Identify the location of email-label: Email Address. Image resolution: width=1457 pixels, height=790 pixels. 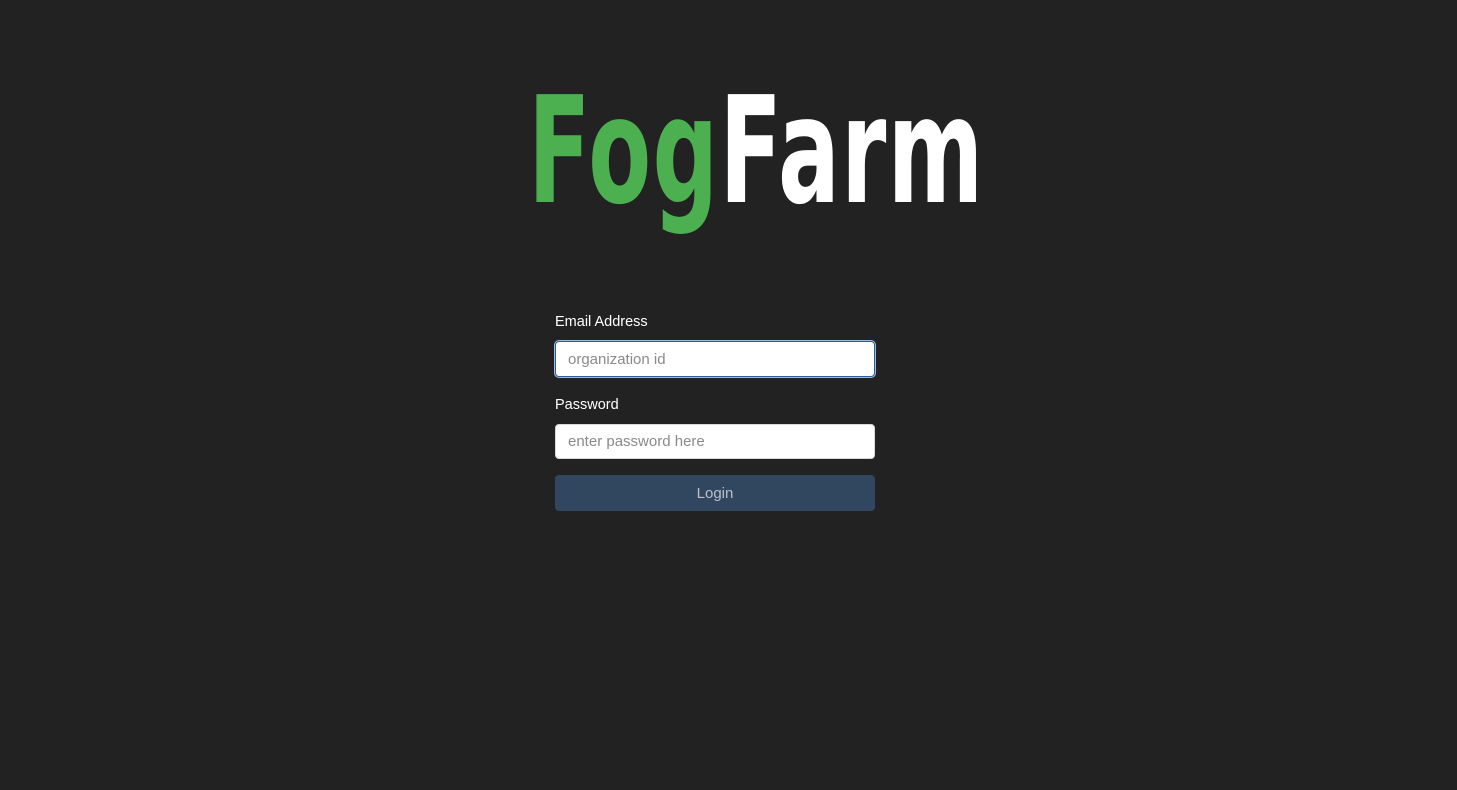
(601, 322).